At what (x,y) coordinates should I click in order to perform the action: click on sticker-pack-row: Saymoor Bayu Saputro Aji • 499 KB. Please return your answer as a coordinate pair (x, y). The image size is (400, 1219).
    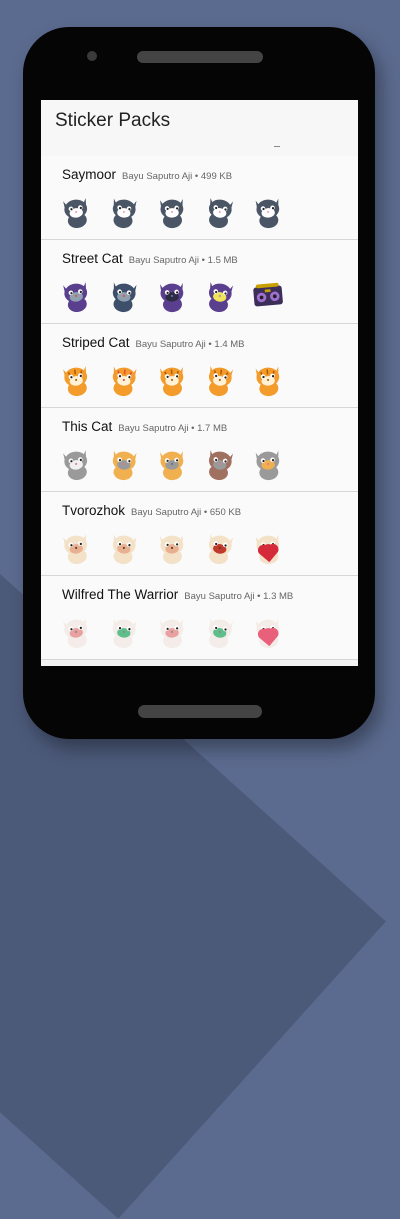
    Looking at the image, I should click on (199, 198).